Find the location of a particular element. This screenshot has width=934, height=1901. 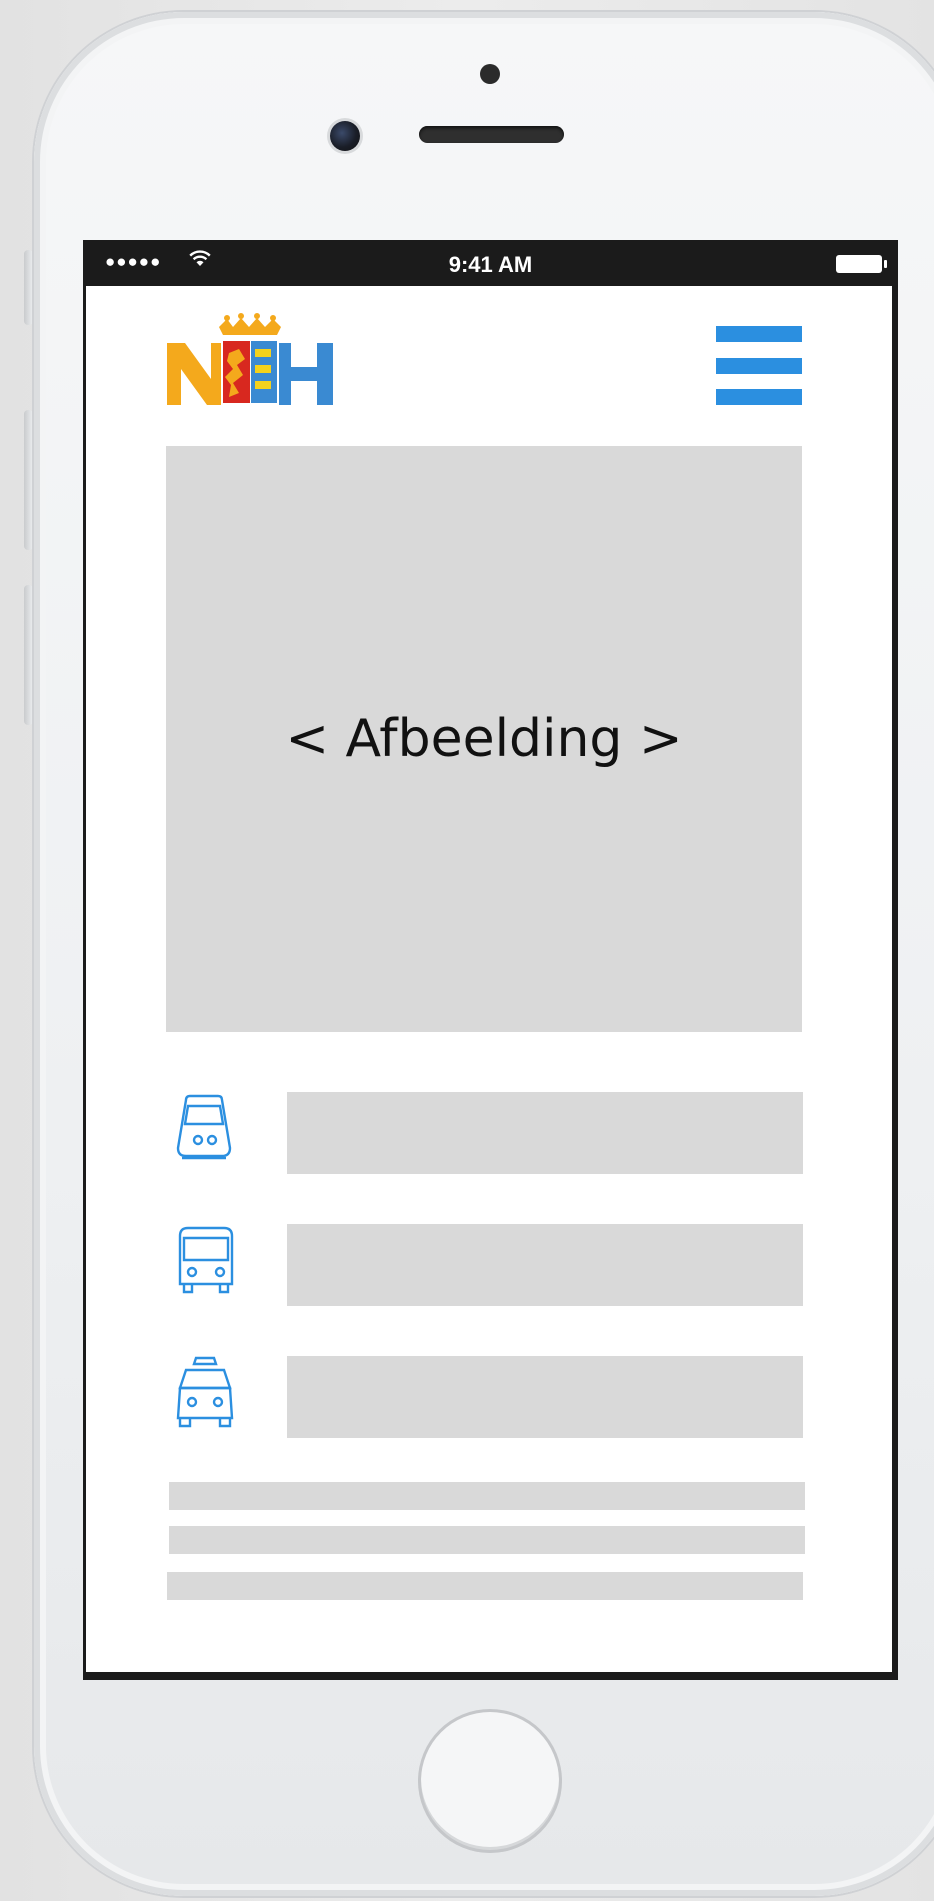

crown-icon is located at coordinates (250, 324).